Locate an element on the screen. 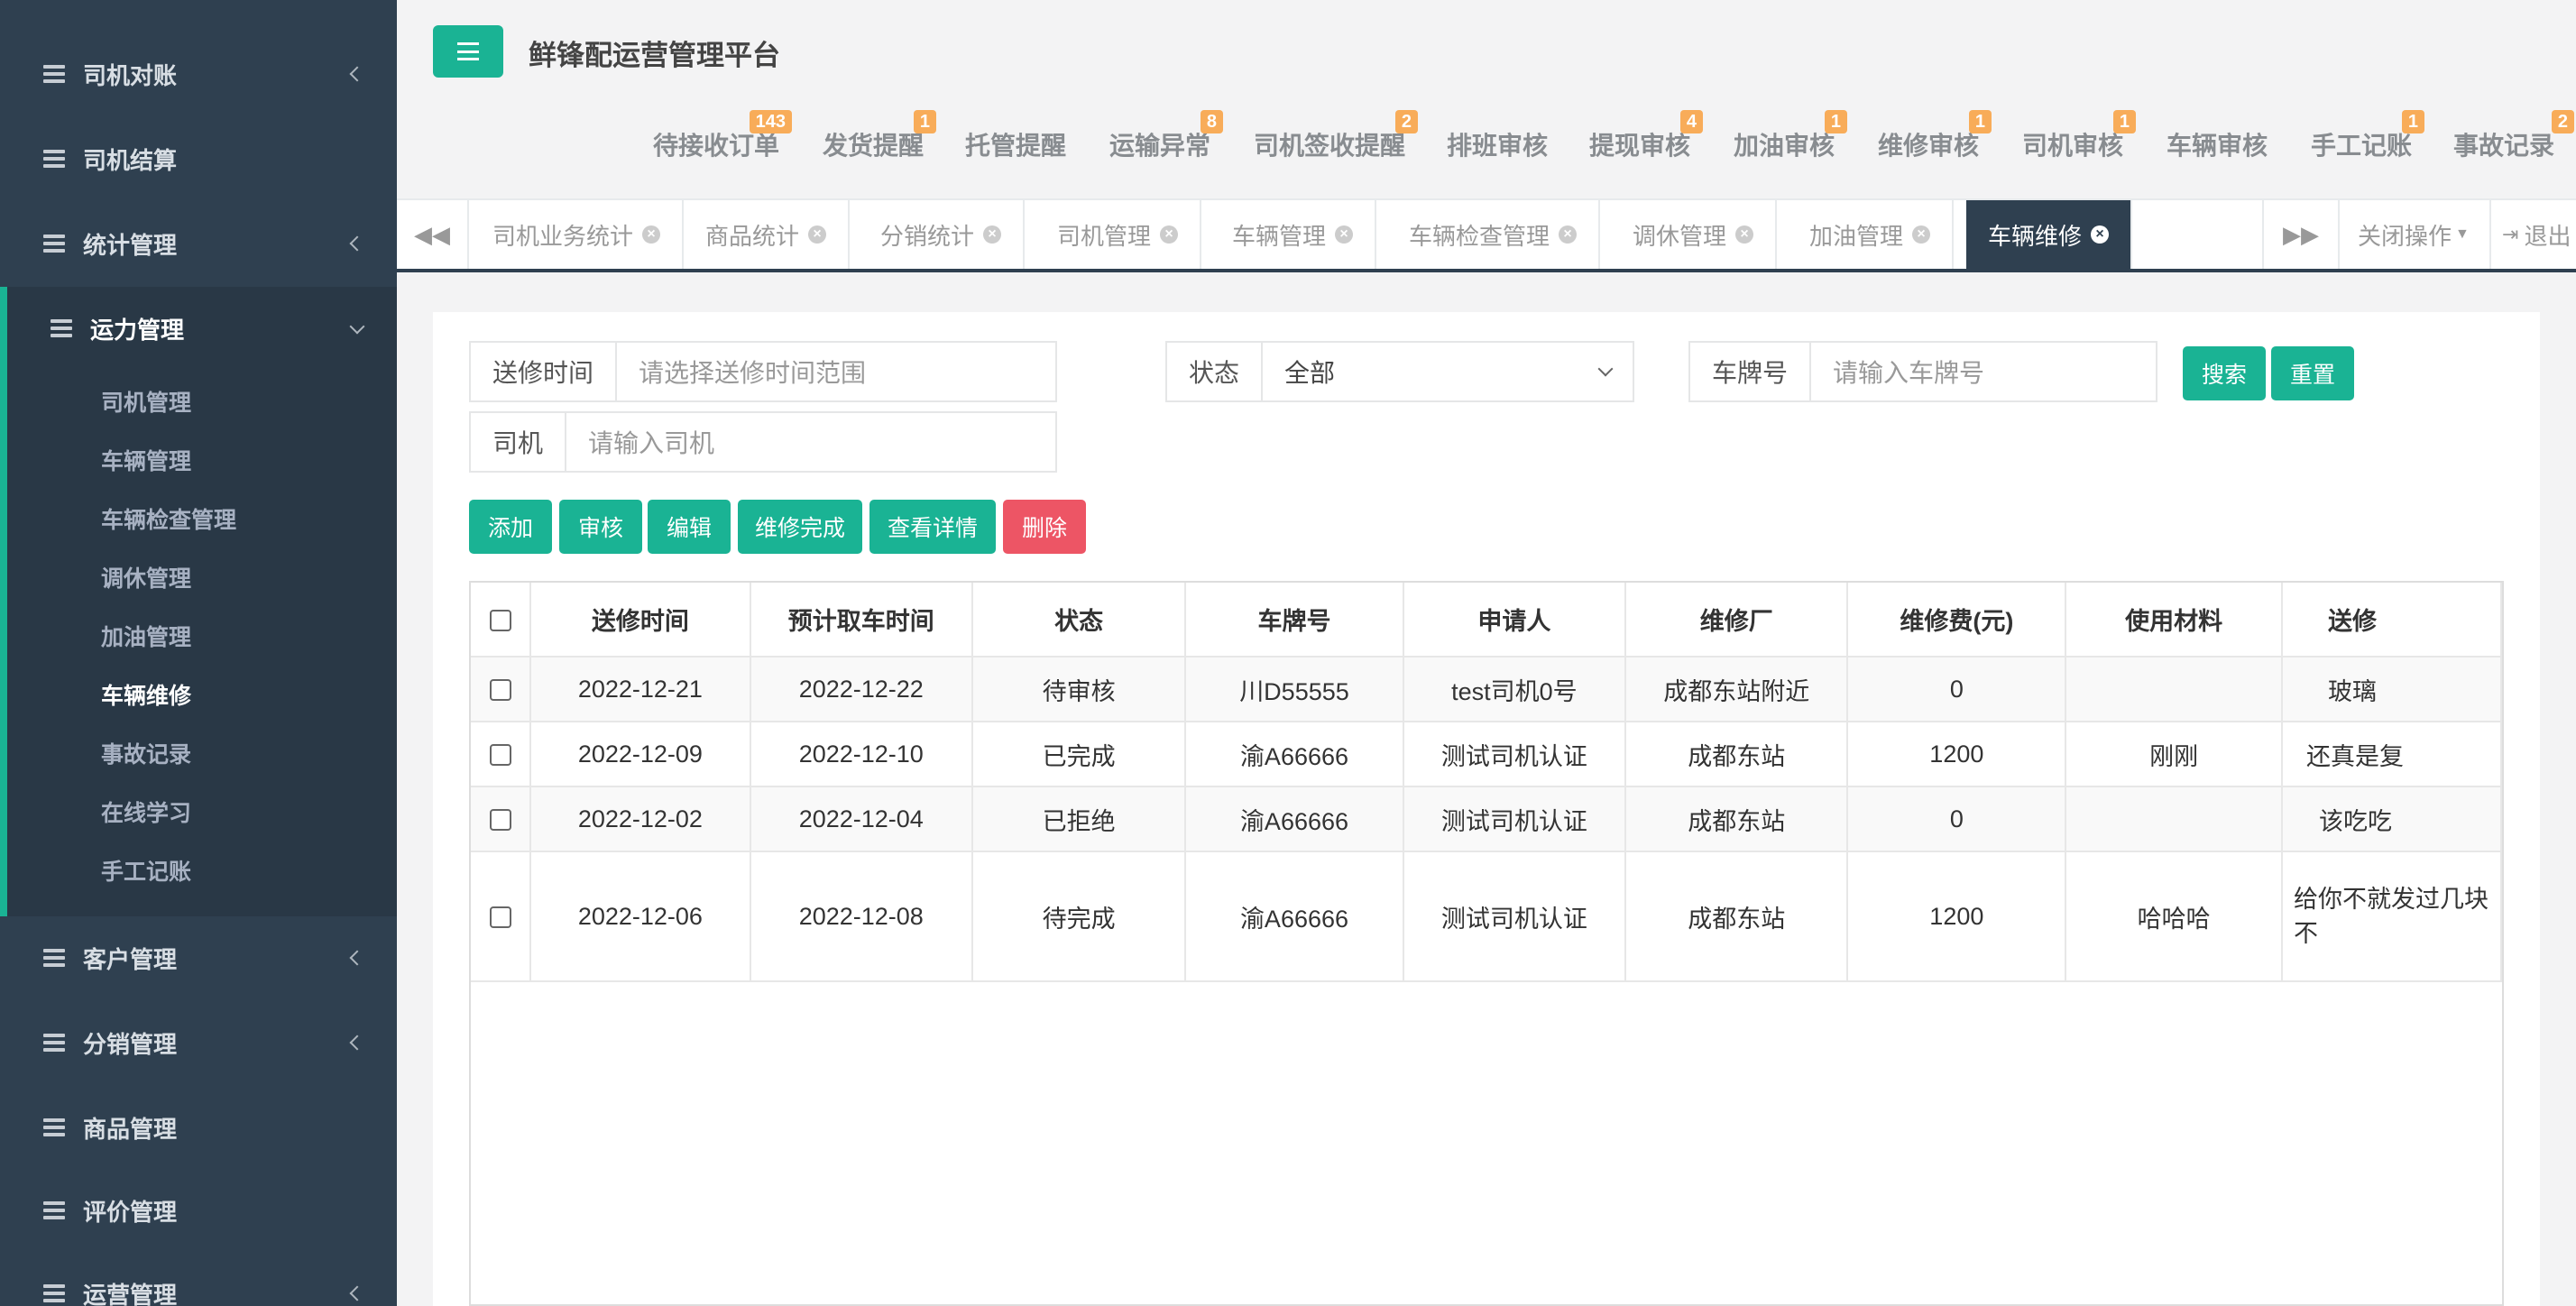 Image resolution: width=2576 pixels, height=1306 pixels. sidebar-subitem-manual-bookkeeping: 手工记账 is located at coordinates (146, 870).